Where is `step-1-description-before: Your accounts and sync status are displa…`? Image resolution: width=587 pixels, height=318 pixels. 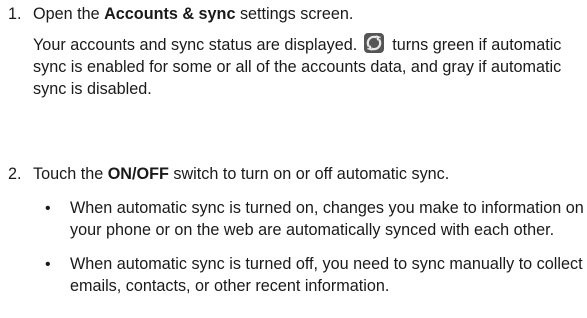 step-1-description-before: Your accounts and sync status are displa… is located at coordinates (197, 45).